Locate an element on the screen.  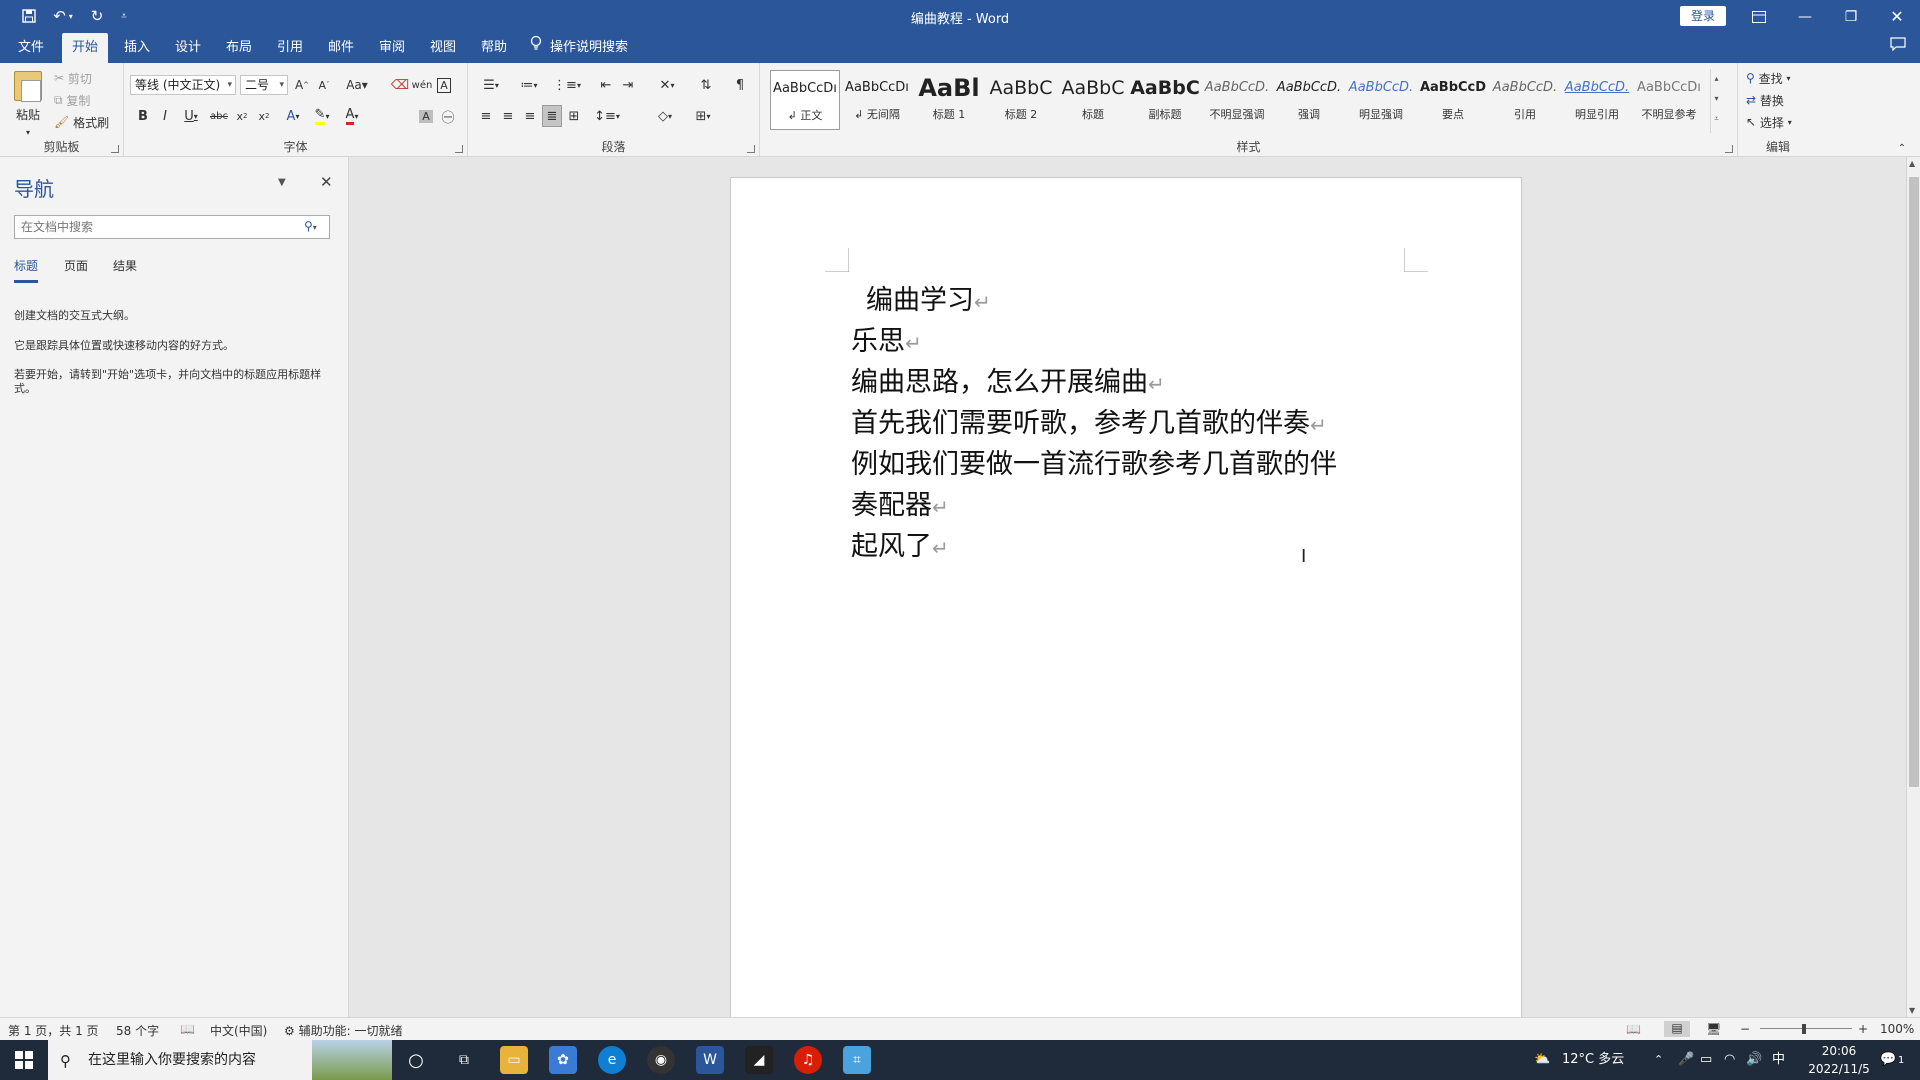
scroll-up-icon: ▲ is located at coordinates (1912, 163).